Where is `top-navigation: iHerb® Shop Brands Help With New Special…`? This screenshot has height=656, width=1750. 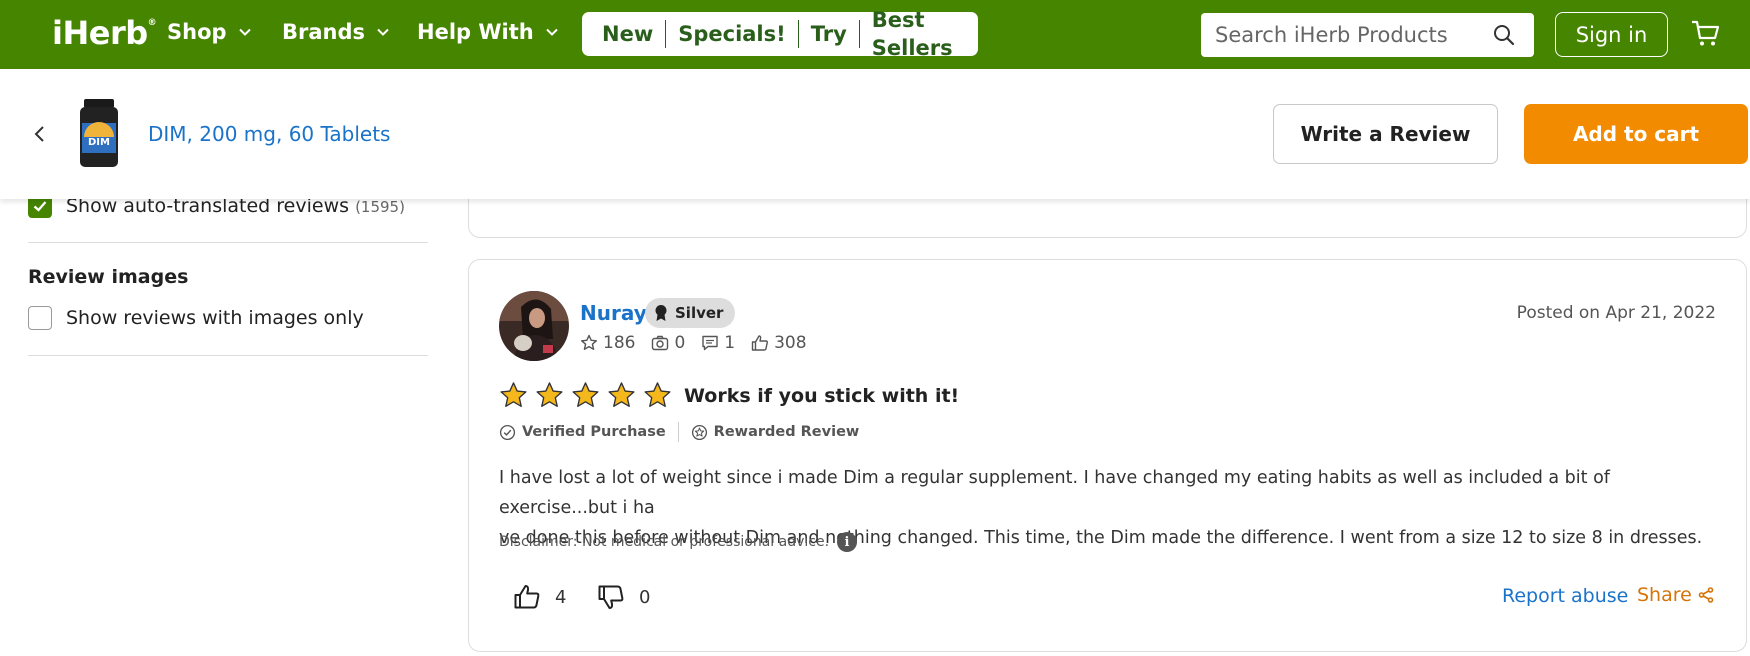 top-navigation: iHerb® Shop Brands Help With New Special… is located at coordinates (875, 34).